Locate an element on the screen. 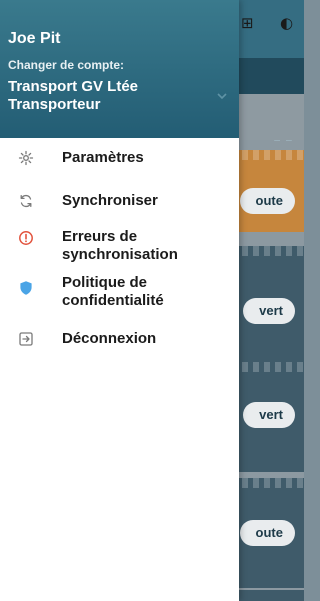  error-icon is located at coordinates (26, 238).